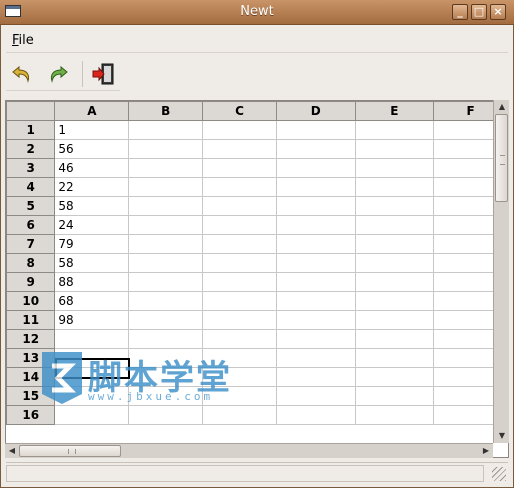 The image size is (514, 488). I want to click on cell-c1, so click(239, 130).